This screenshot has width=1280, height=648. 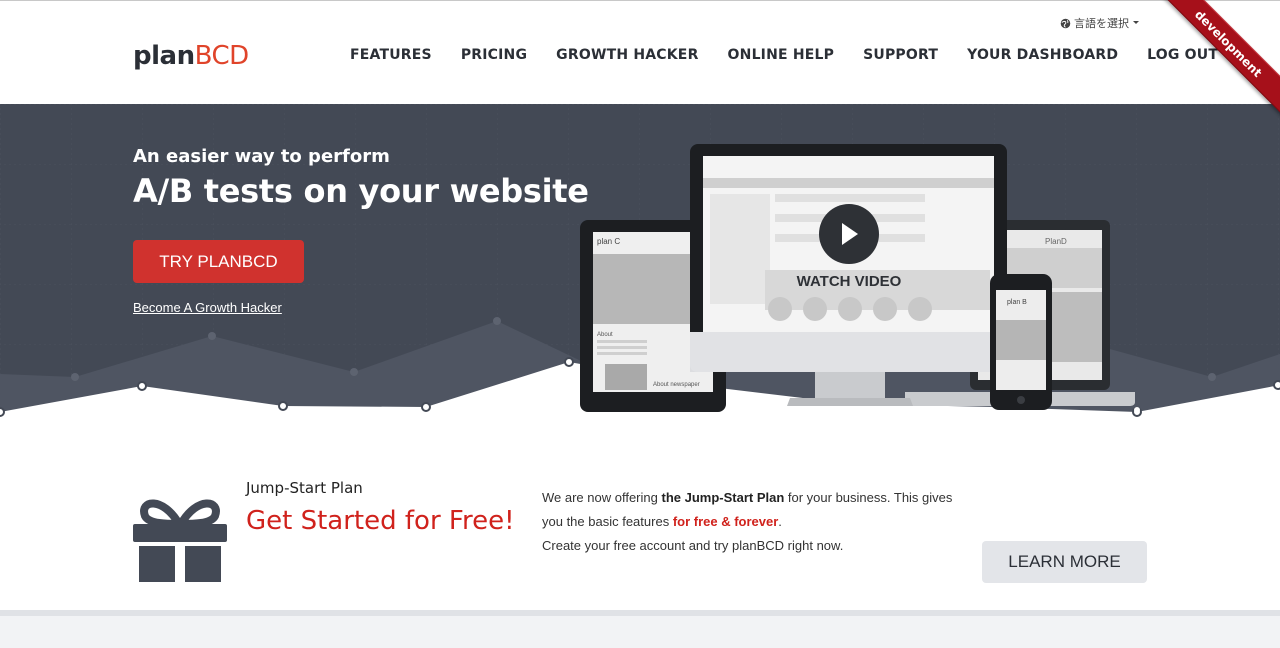 I want to click on language-selector: 言語を選択, so click(x=1100, y=23).